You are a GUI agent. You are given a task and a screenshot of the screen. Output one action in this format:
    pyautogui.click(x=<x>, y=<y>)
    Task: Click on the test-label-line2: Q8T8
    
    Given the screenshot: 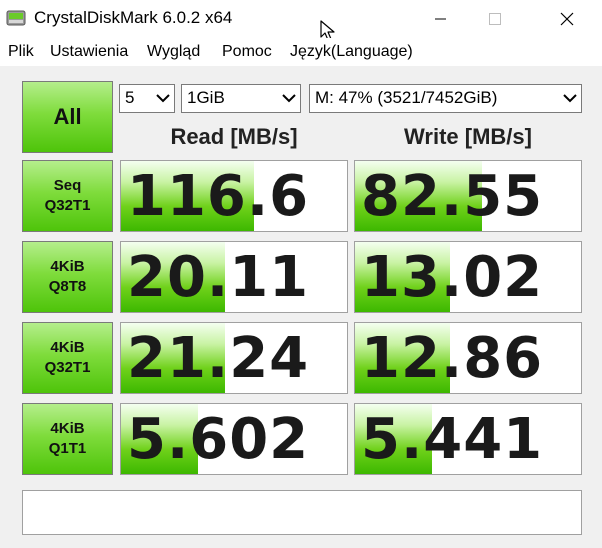 What is the action you would take?
    pyautogui.click(x=67, y=286)
    